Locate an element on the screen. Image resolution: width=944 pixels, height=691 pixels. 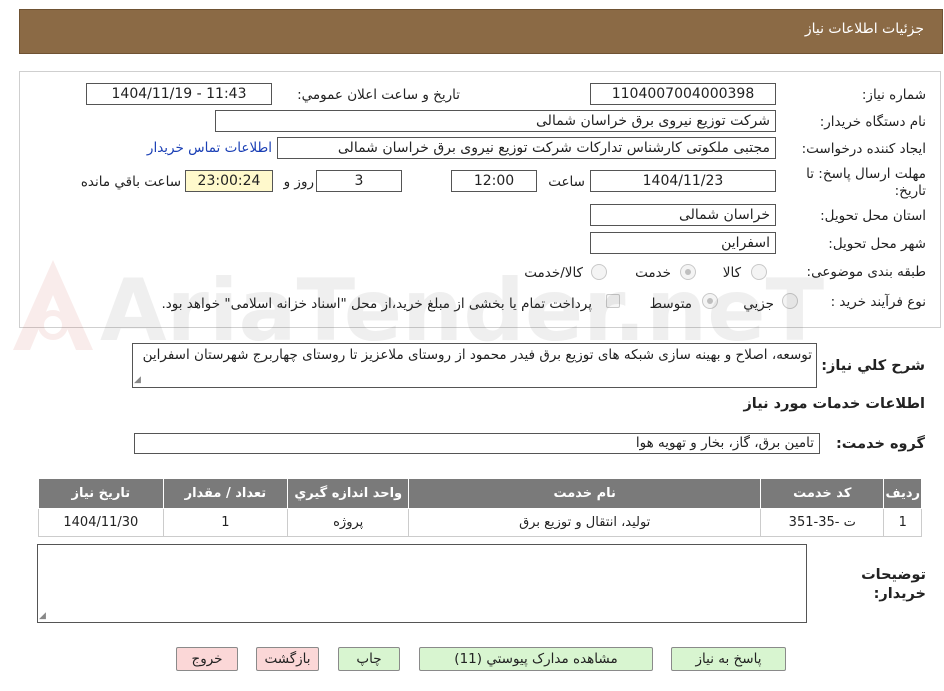
col-unit: واحد اندازه گيري is located at coordinates (348, 493).